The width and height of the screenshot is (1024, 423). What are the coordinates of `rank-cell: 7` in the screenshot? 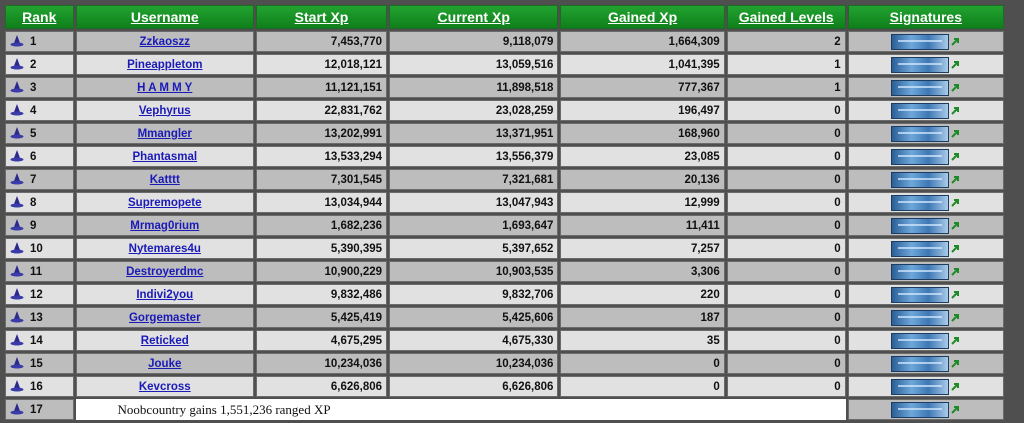 It's located at (39, 179).